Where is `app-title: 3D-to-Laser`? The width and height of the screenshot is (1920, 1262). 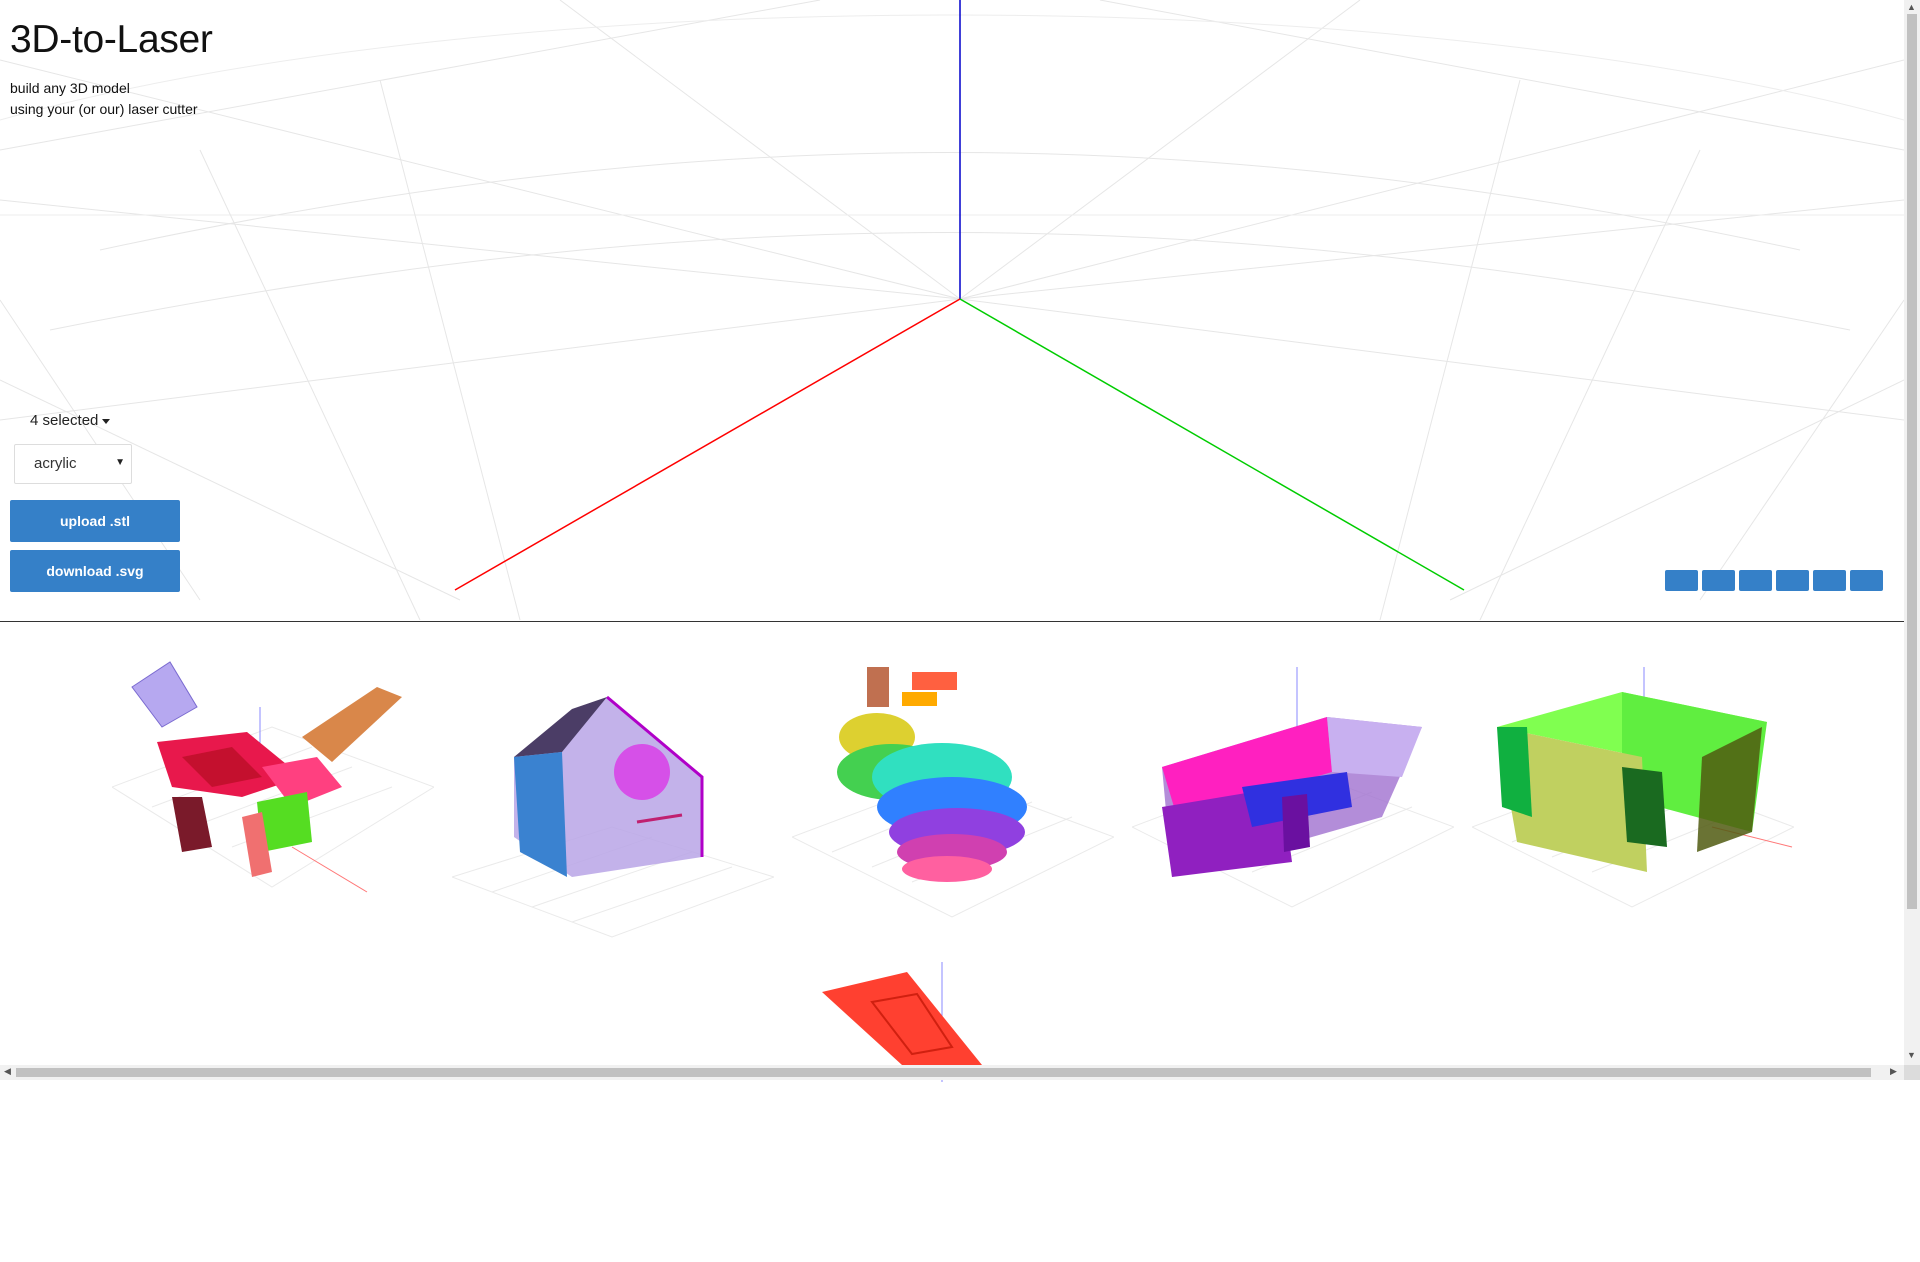 app-title: 3D-to-Laser is located at coordinates (111, 39).